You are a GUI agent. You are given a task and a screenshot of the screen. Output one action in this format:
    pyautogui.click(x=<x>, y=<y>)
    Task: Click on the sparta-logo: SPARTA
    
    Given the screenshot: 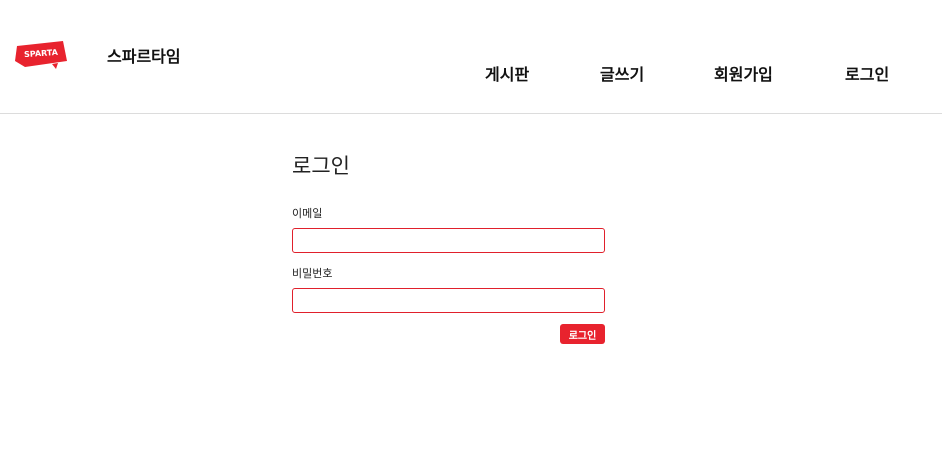 What is the action you would take?
    pyautogui.click(x=41, y=55)
    